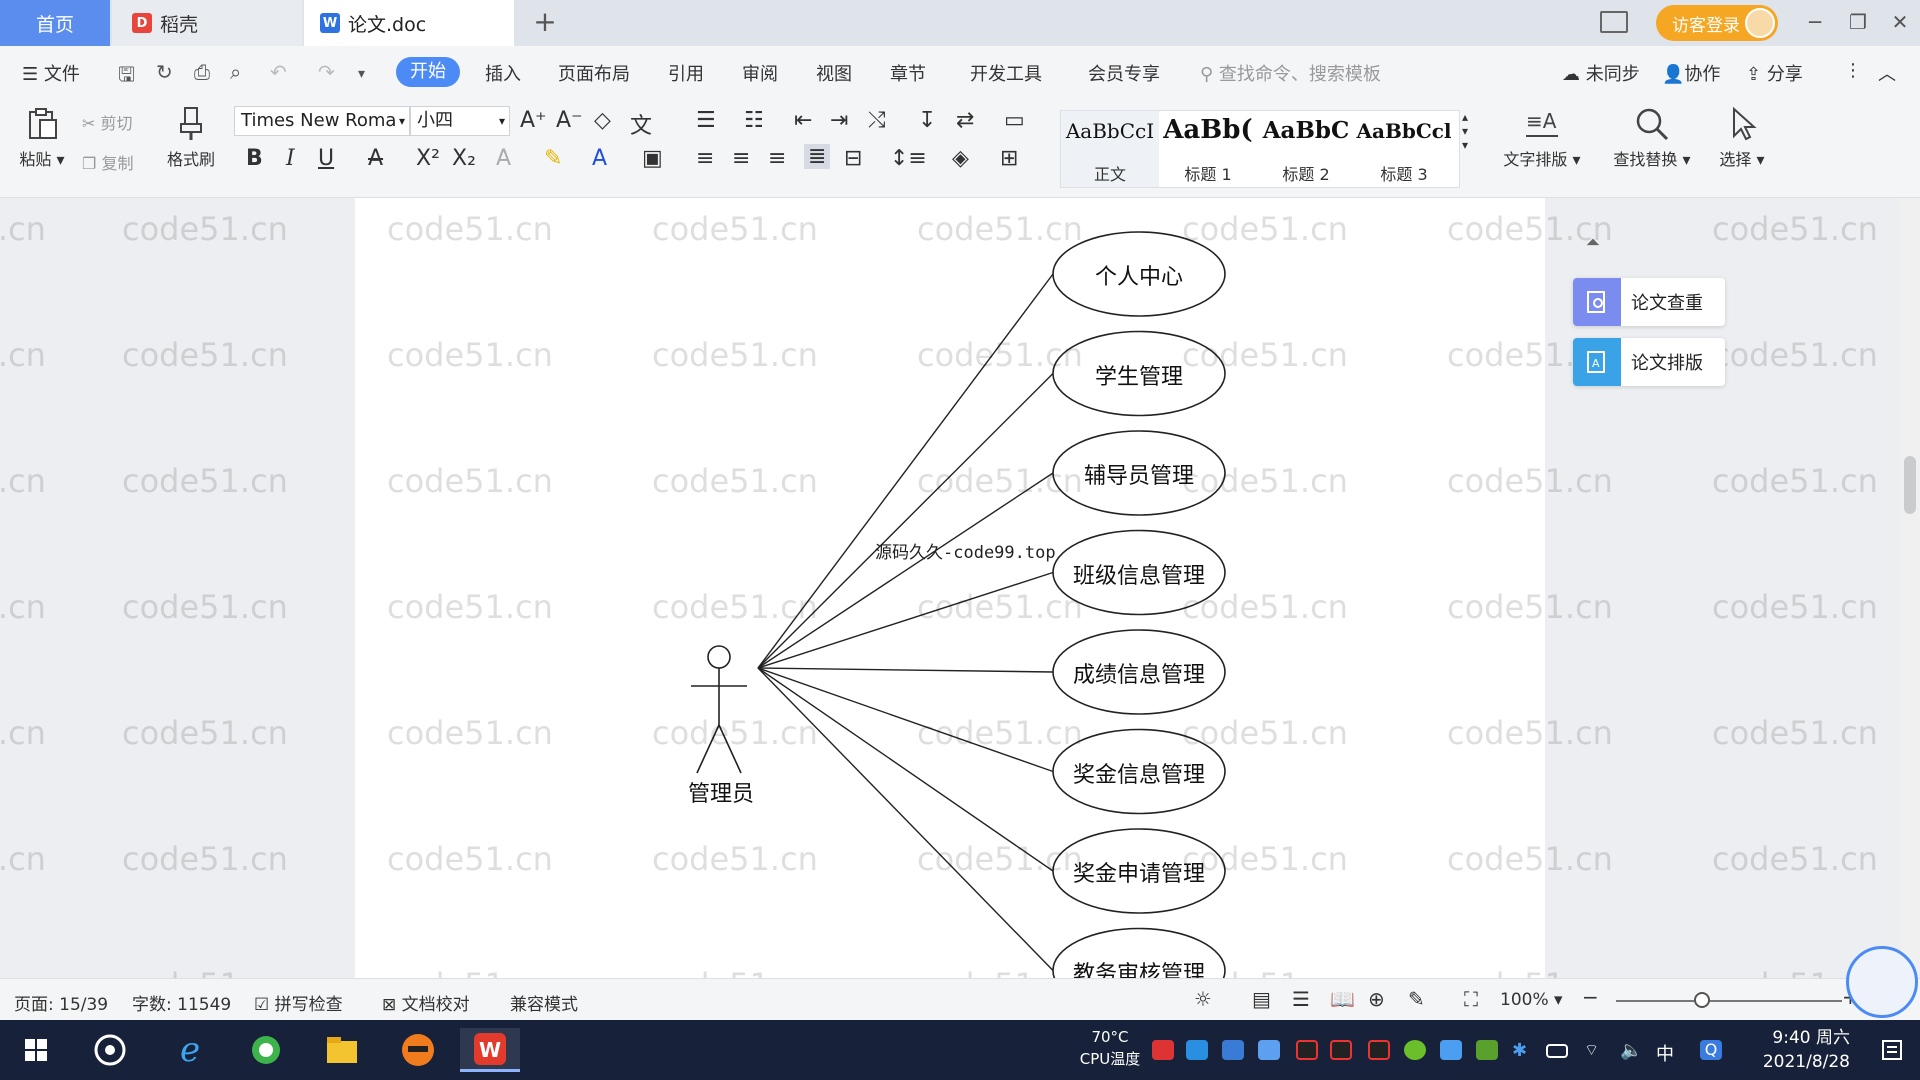  I want to click on tab-developer: 开发工具, so click(1006, 73).